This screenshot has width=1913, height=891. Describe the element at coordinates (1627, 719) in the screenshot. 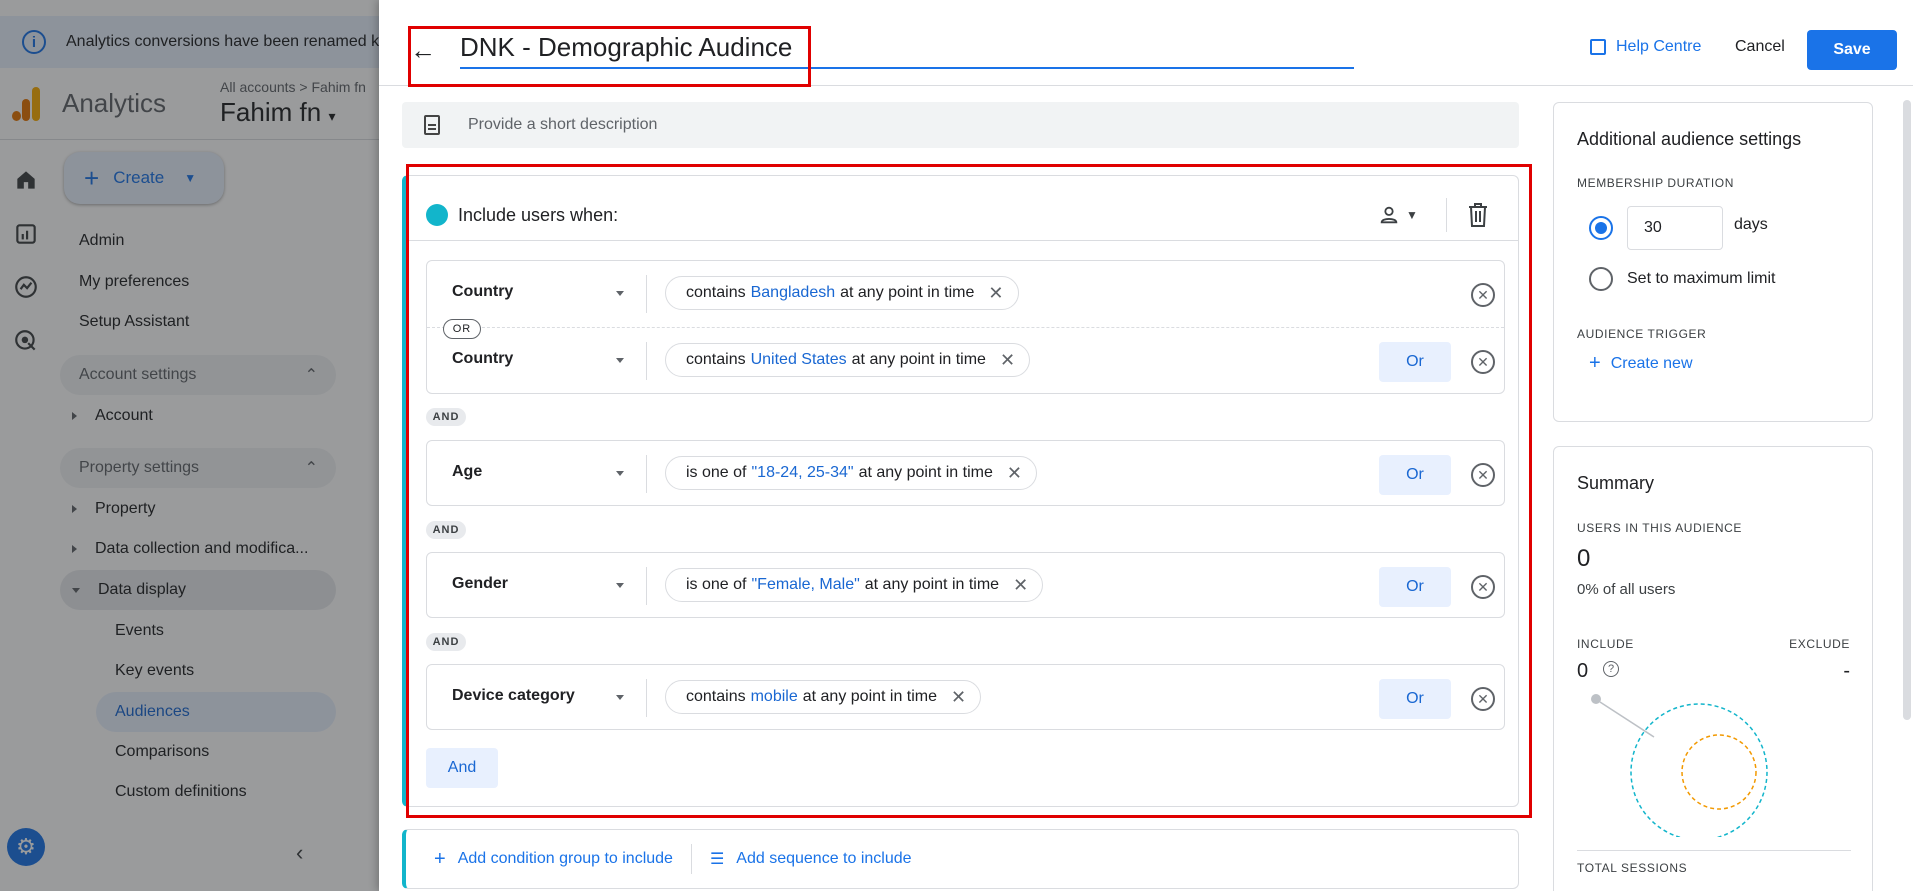

I see `venn-connector` at that location.